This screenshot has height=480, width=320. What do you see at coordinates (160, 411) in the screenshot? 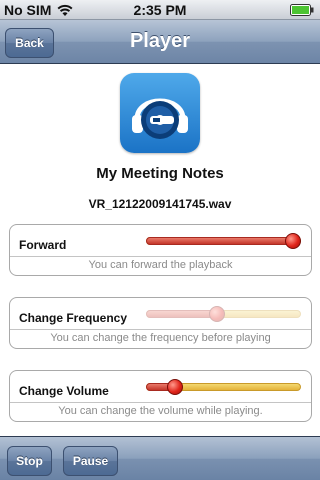
I see `volume-hint: You can change the volume while playing.` at bounding box center [160, 411].